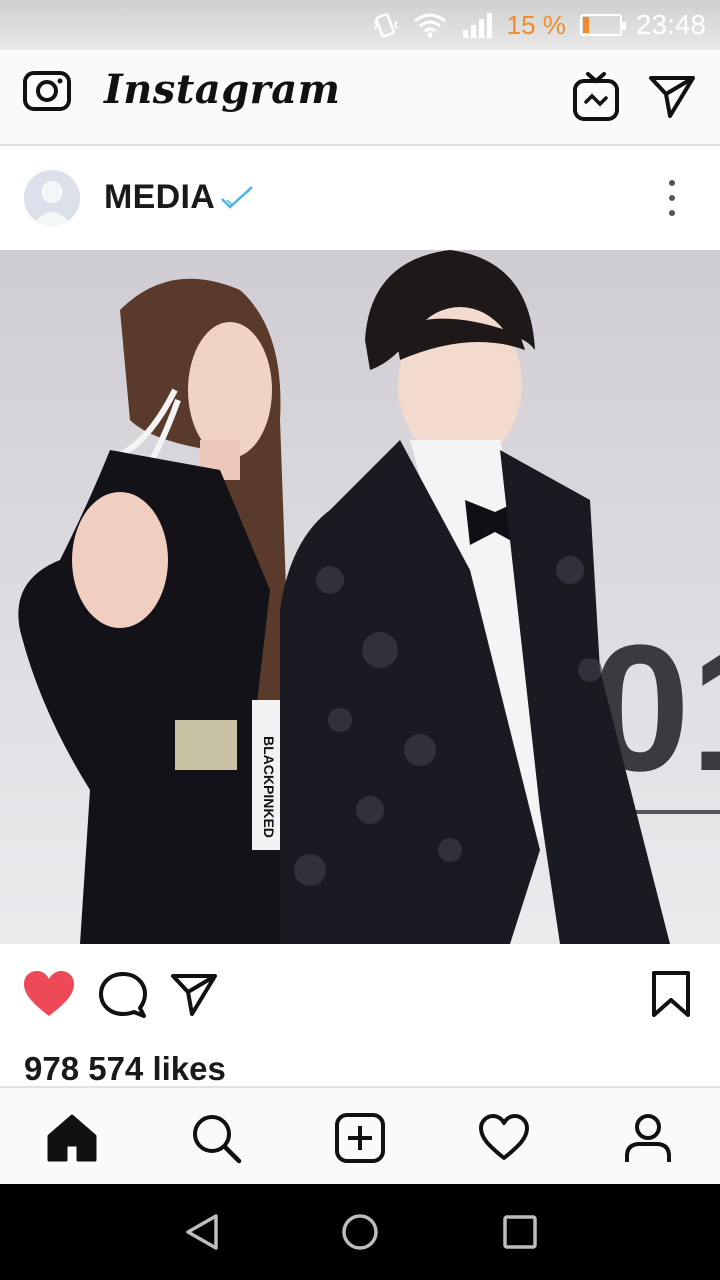 This screenshot has width=720, height=1280. What do you see at coordinates (269, 787) in the screenshot?
I see `photo-sign-text: BLACKPINKED` at bounding box center [269, 787].